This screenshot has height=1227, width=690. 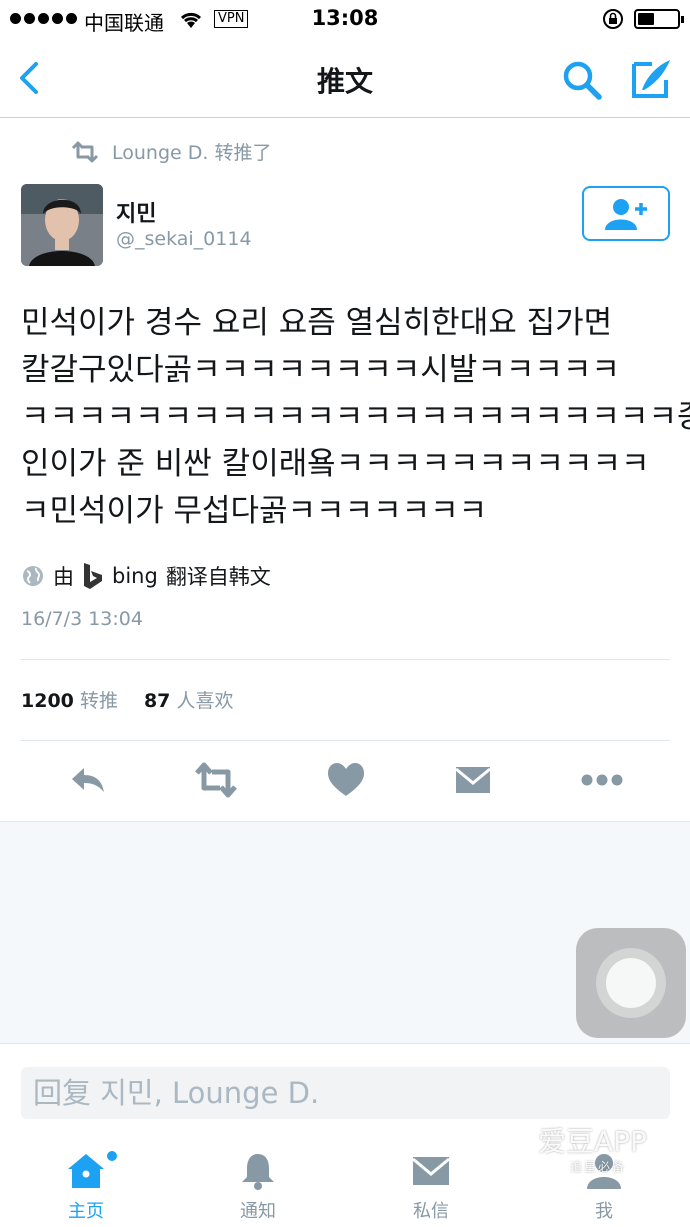 What do you see at coordinates (112, 1156) in the screenshot?
I see `notification-dot` at bounding box center [112, 1156].